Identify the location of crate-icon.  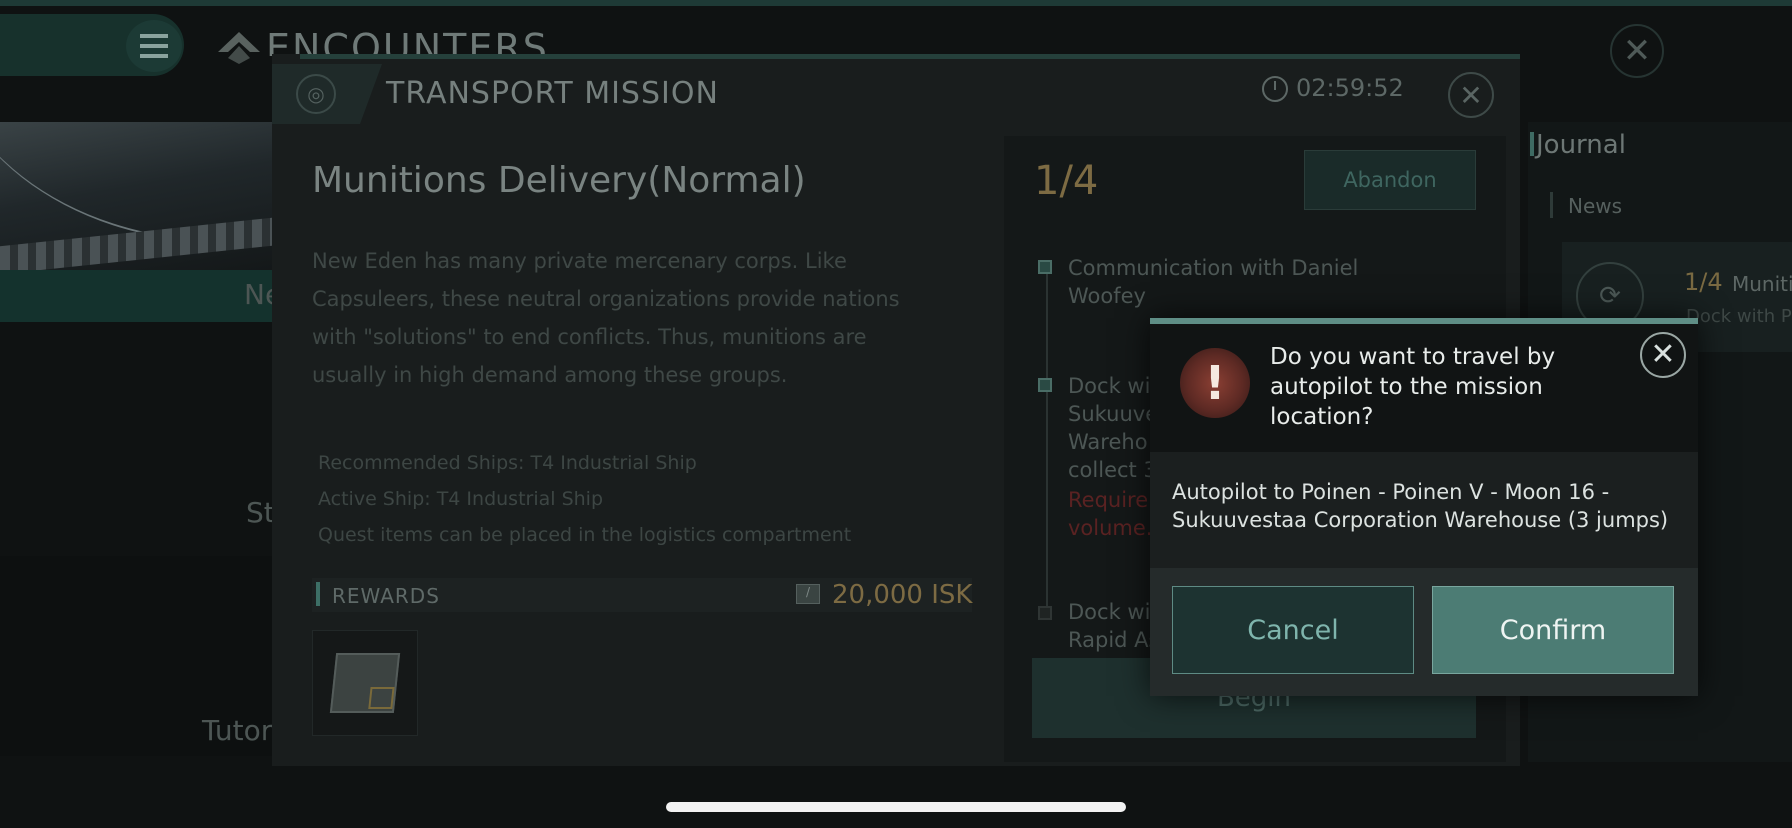
(365, 683).